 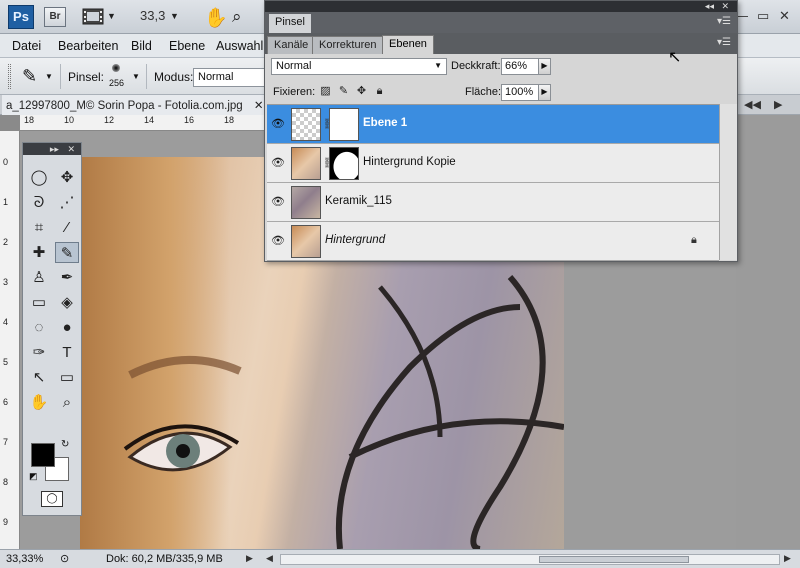 What do you see at coordinates (6, 322) in the screenshot?
I see `ruler-tick-label: 4` at bounding box center [6, 322].